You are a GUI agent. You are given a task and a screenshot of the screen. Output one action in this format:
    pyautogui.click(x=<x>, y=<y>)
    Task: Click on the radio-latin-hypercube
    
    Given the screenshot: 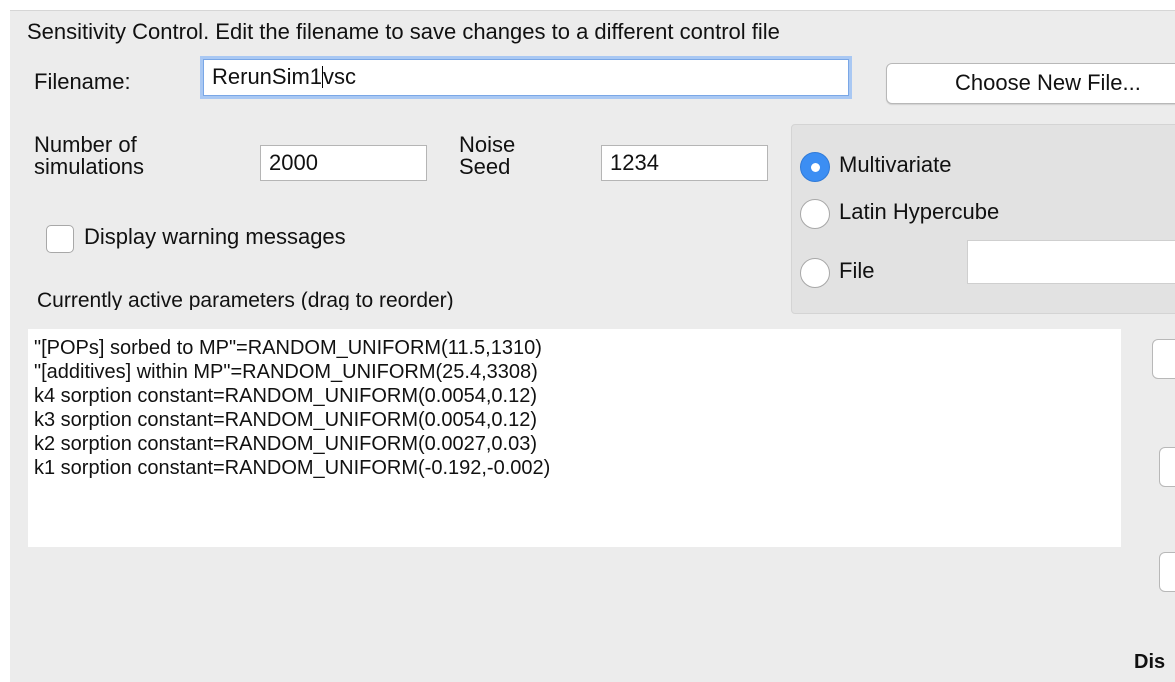 What is the action you would take?
    pyautogui.click(x=815, y=214)
    